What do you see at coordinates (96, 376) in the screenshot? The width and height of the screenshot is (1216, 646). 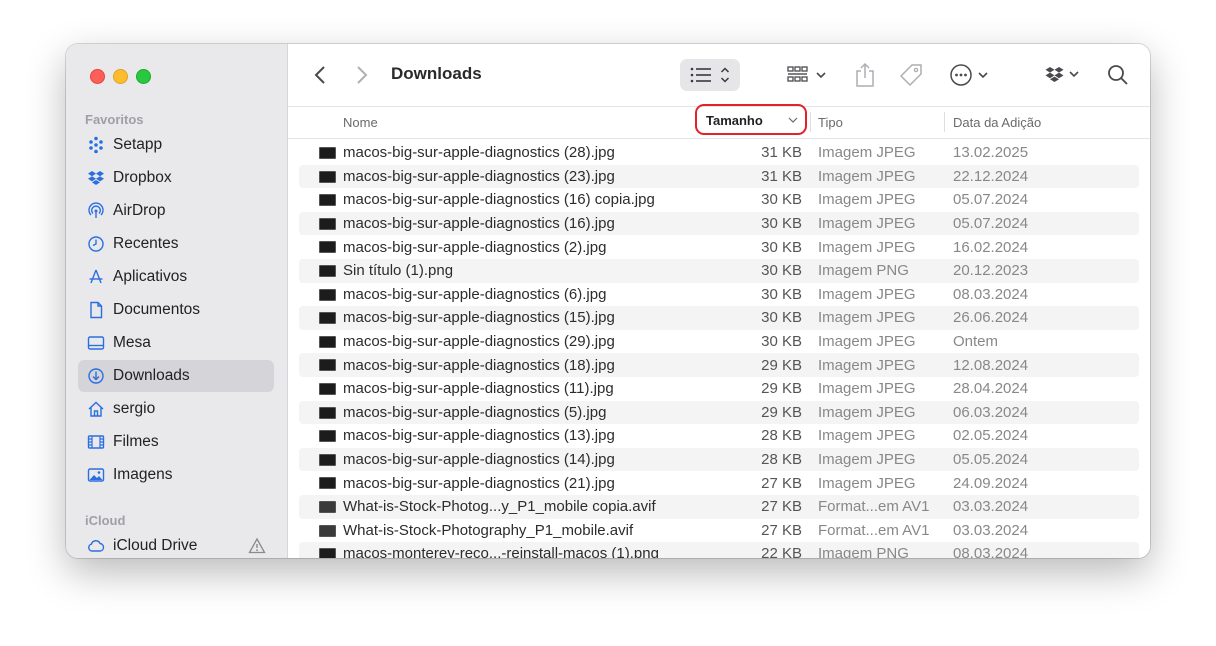 I see `downloads-icon` at bounding box center [96, 376].